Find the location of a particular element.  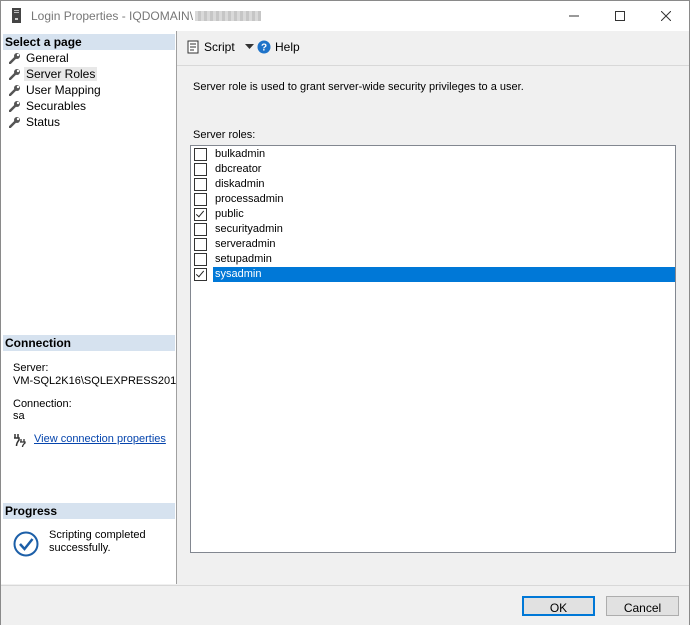

toolbar: Script ? Help is located at coordinates (433, 48).